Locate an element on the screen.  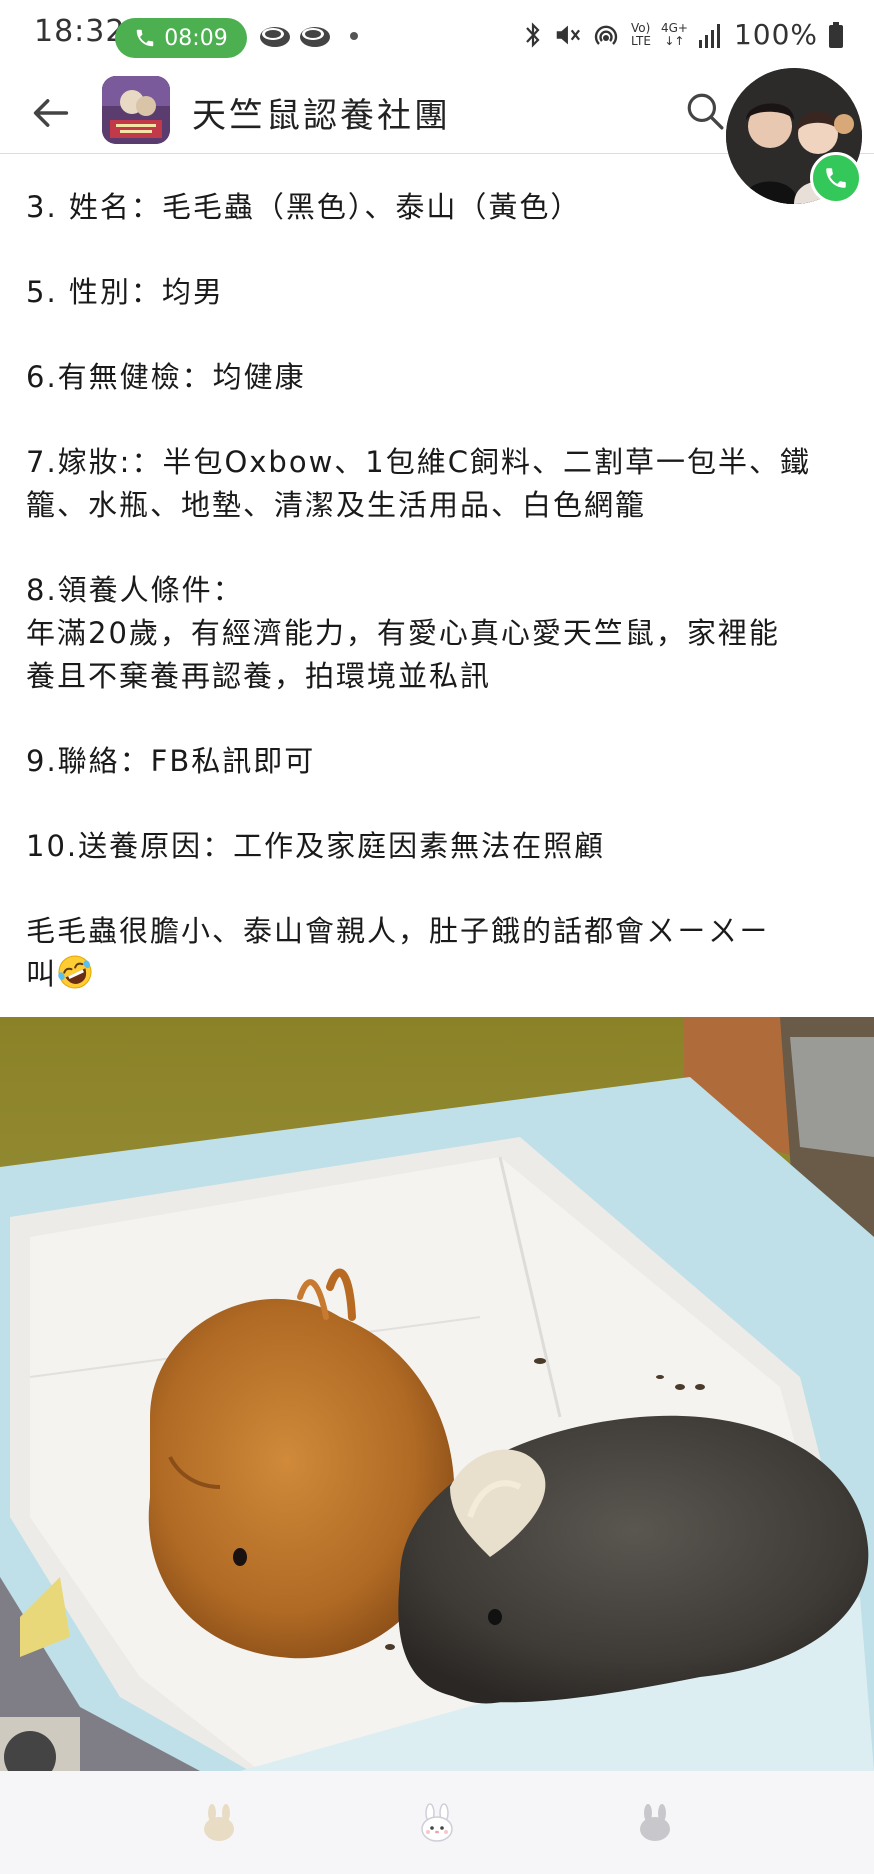
group-avatar is located at coordinates (136, 110).